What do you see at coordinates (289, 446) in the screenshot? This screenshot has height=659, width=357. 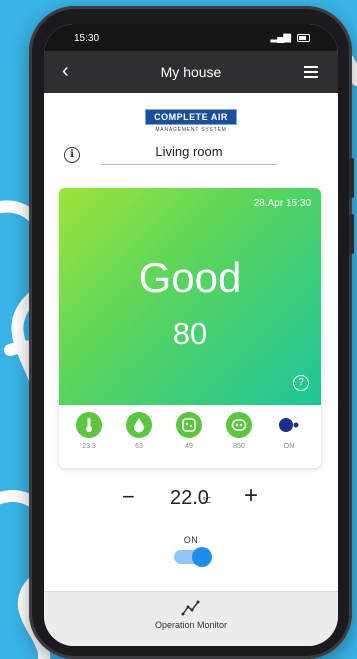 I see `sensor-value: ON` at bounding box center [289, 446].